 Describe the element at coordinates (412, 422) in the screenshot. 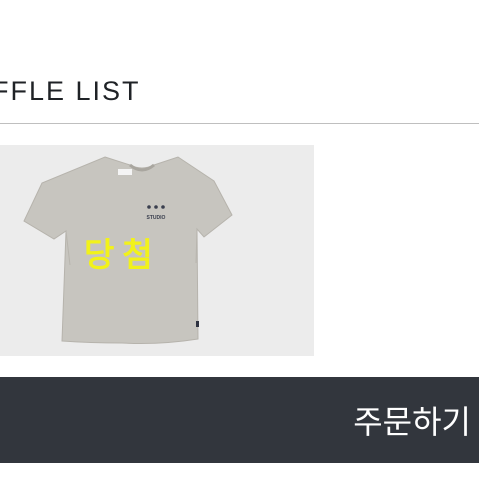

I see `order-button-label: 주문하기` at that location.